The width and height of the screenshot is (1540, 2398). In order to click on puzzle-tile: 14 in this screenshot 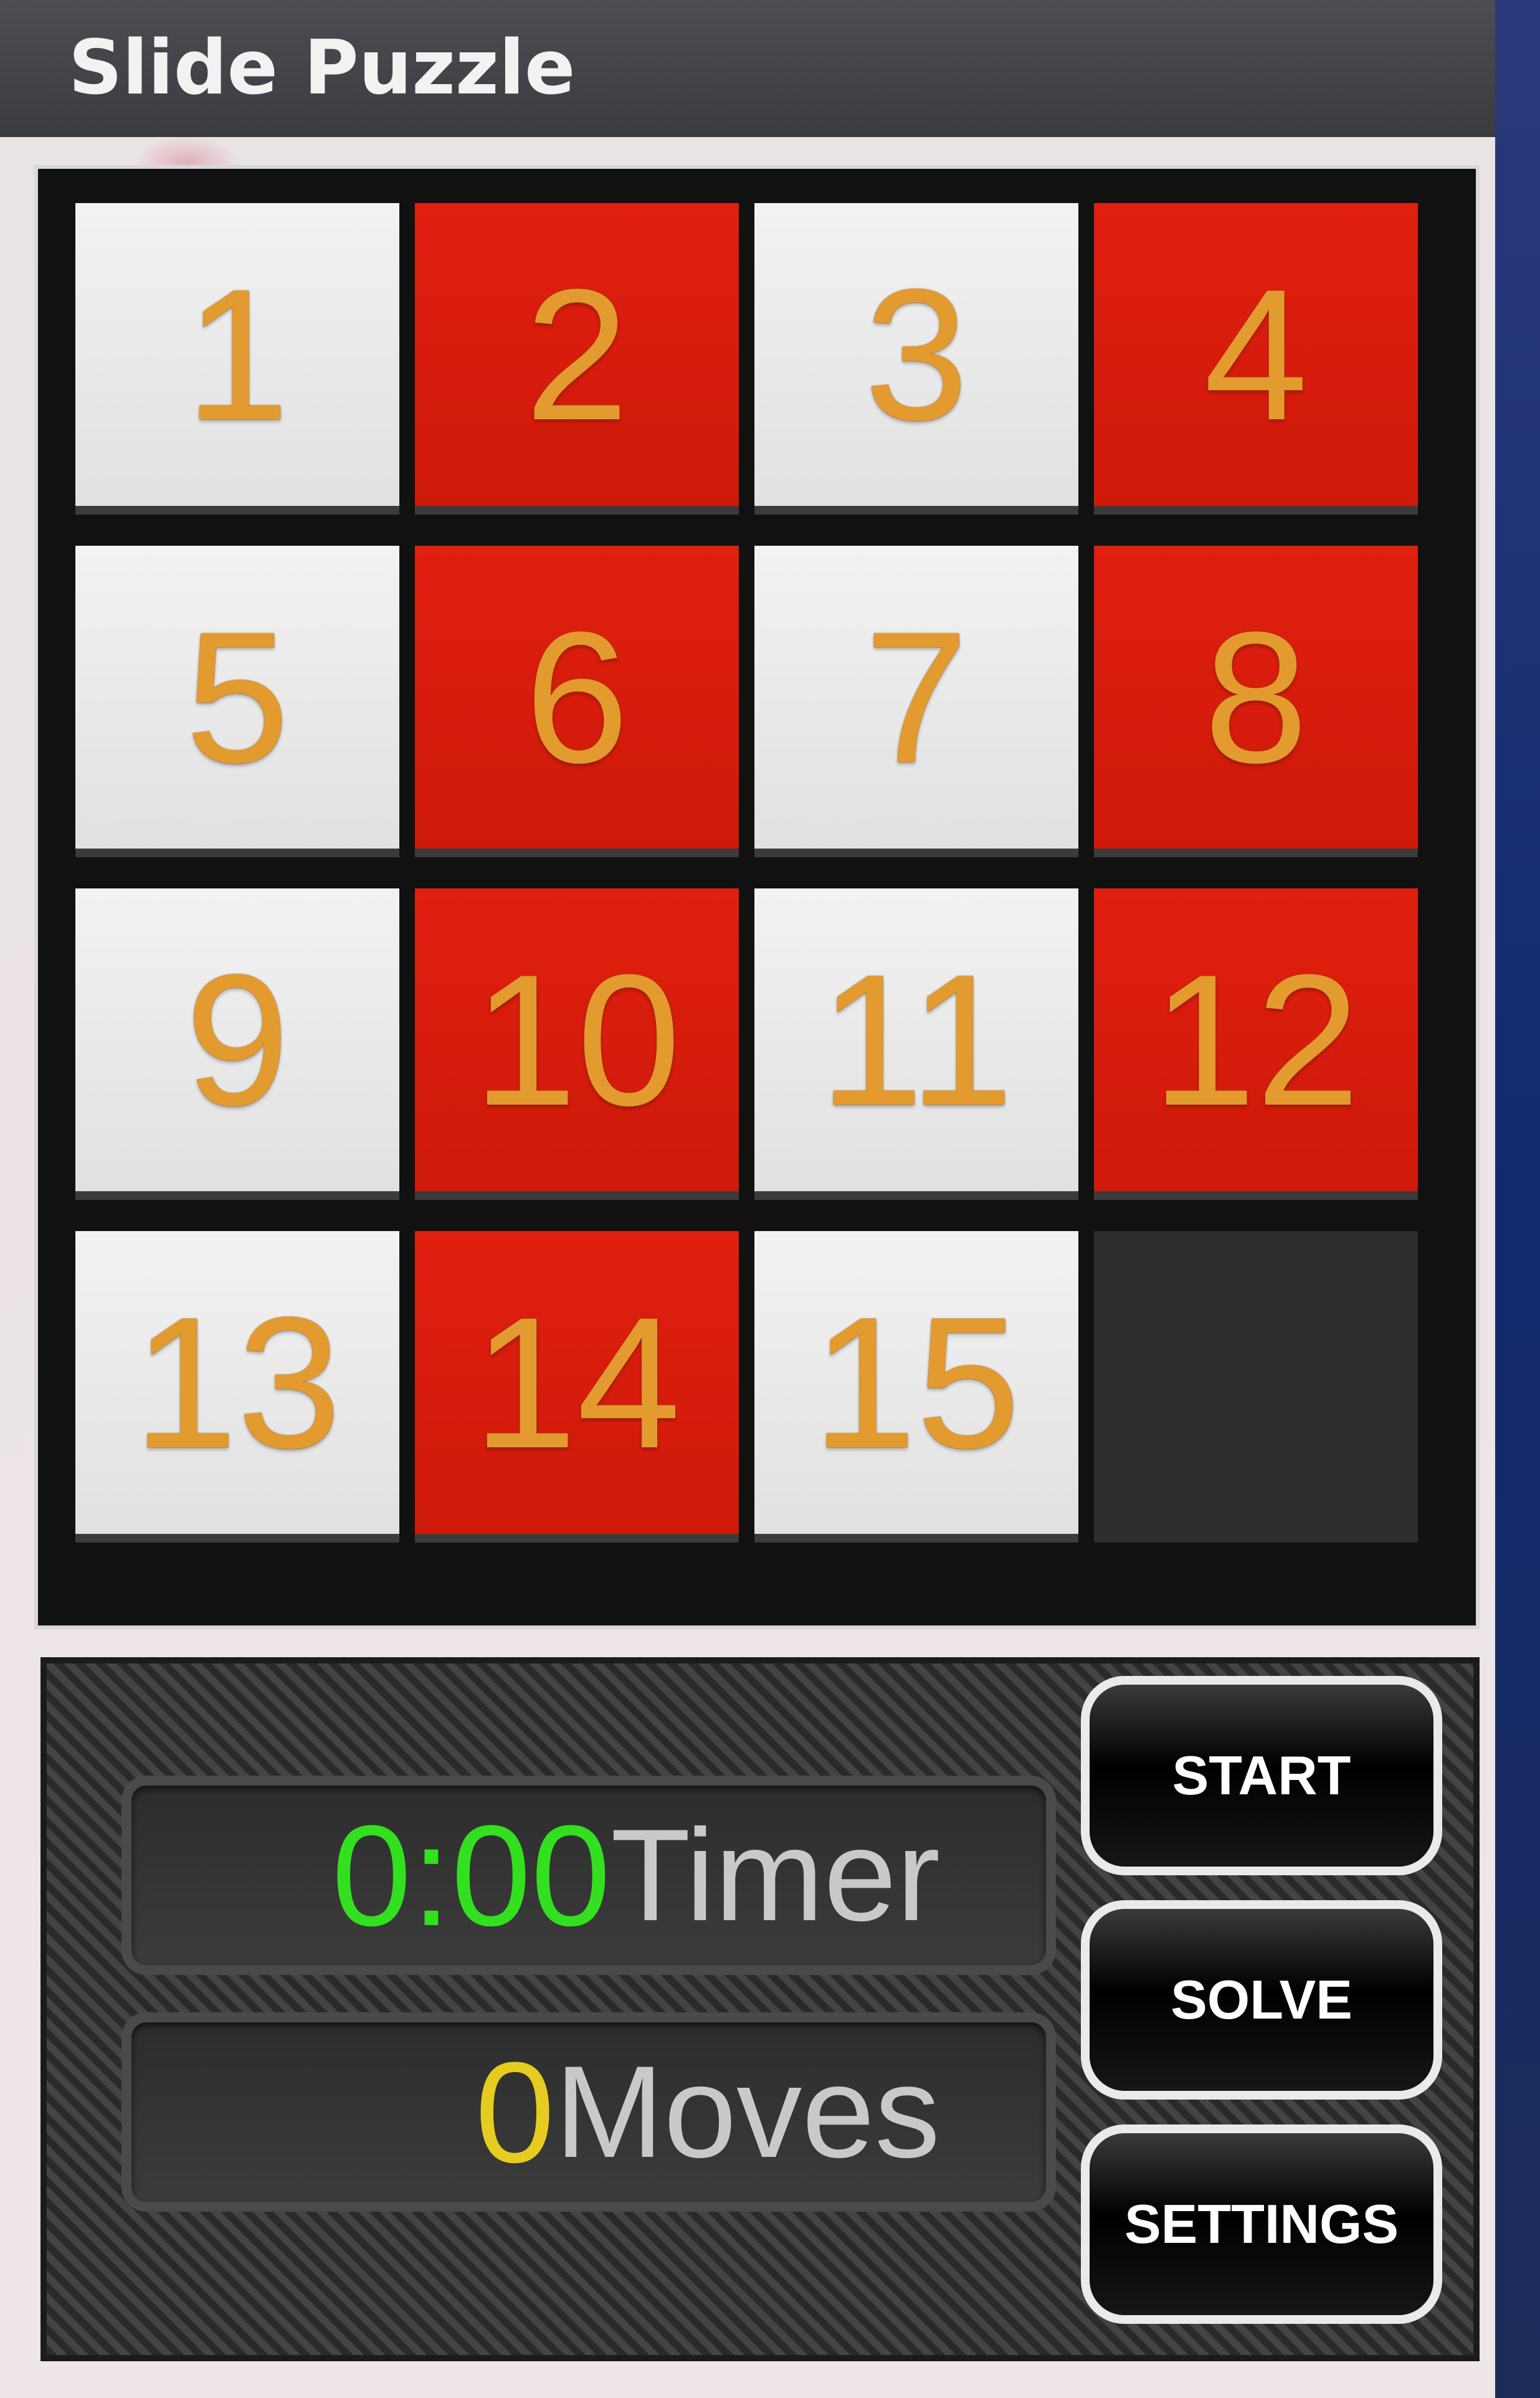, I will do `click(577, 1387)`.